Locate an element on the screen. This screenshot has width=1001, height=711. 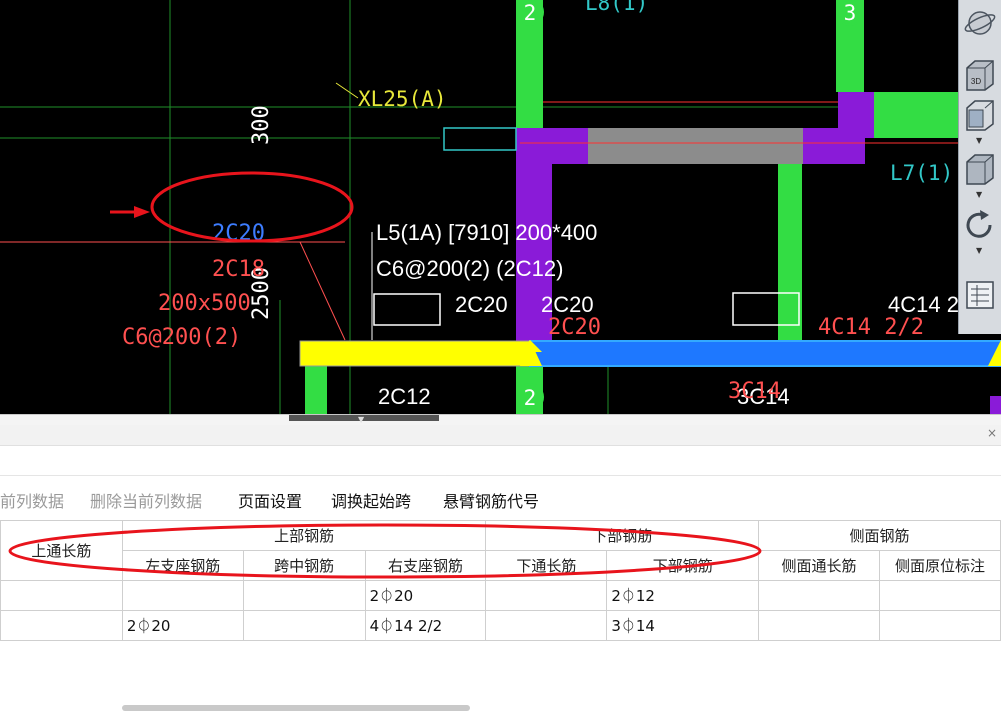
horizontal-scrollbar is located at coordinates (296, 708).